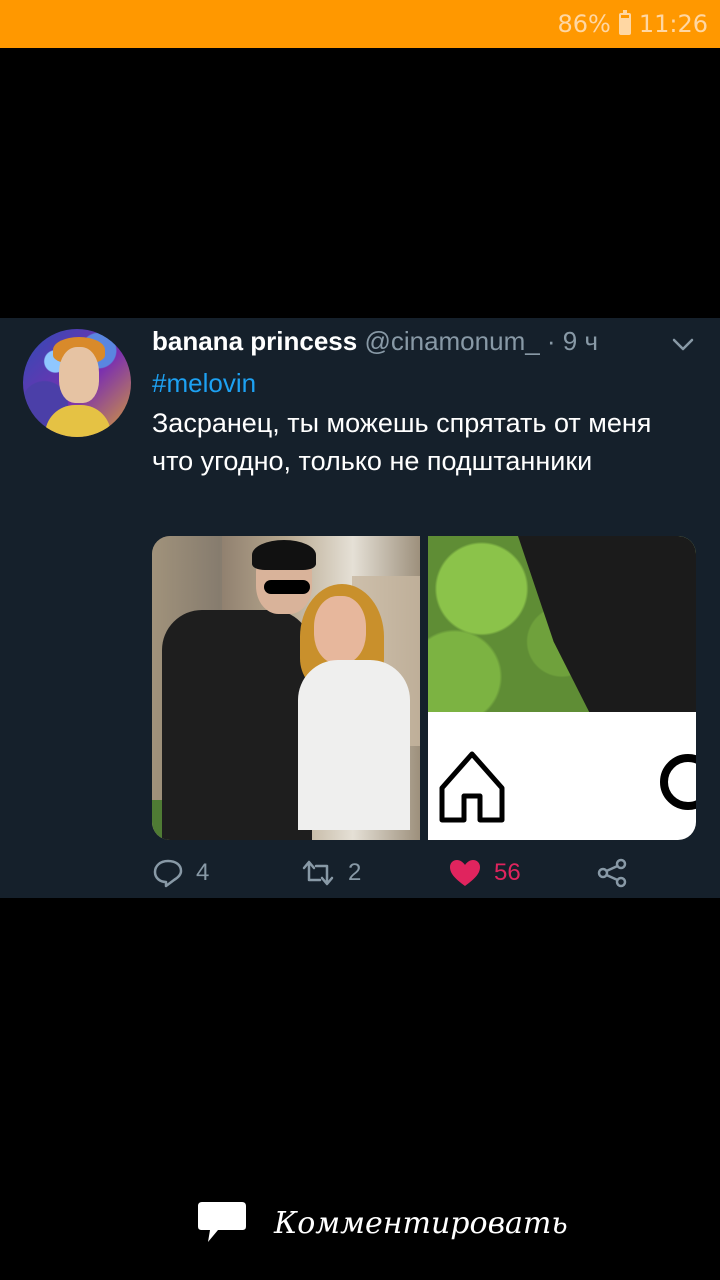 This screenshot has width=720, height=1280. Describe the element at coordinates (673, 24) in the screenshot. I see `clock: 11:26` at that location.